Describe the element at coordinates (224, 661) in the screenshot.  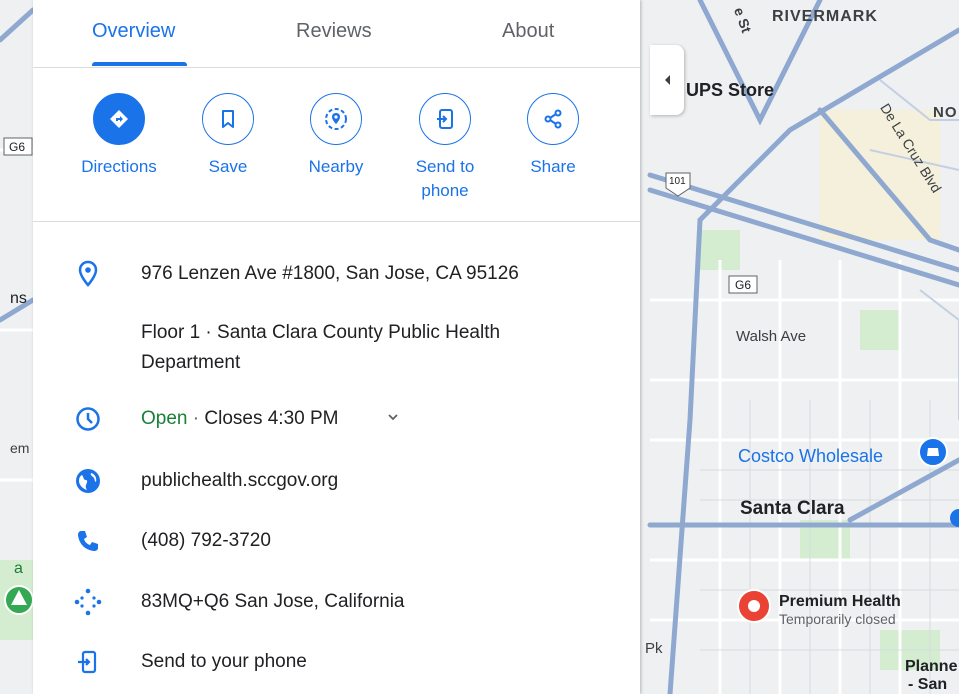
I see `send-to-phone-text: Send to your phone` at that location.